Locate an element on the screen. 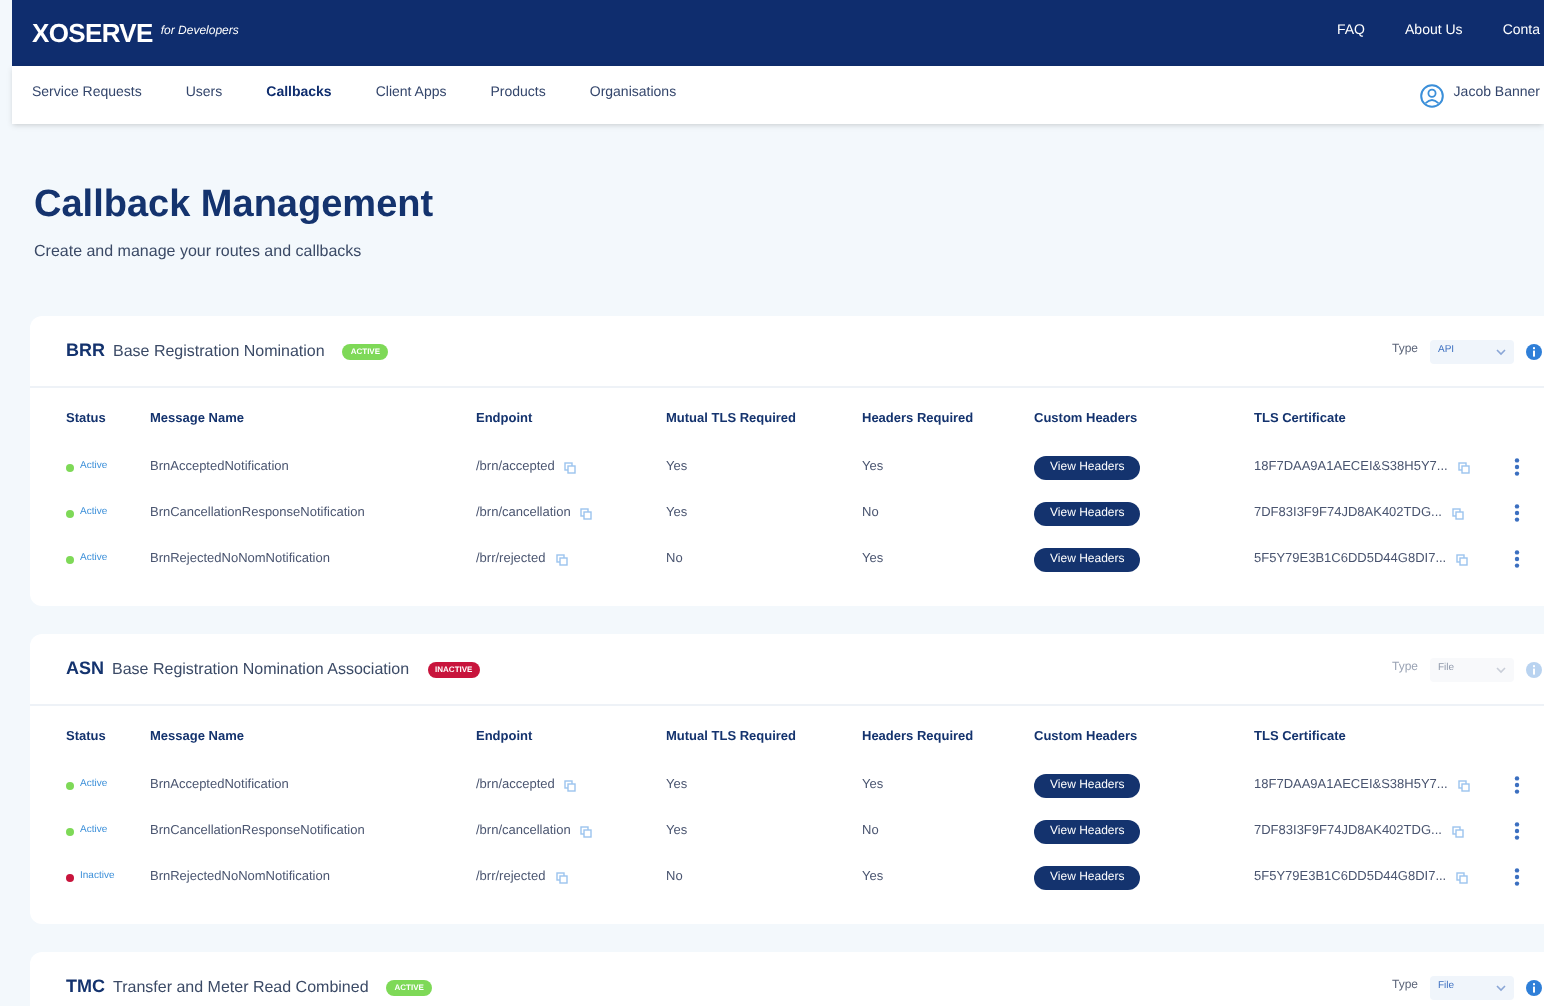 Image resolution: width=1544 pixels, height=1006 pixels. section-name: Transfer and Meter Read Combined is located at coordinates (241, 987).